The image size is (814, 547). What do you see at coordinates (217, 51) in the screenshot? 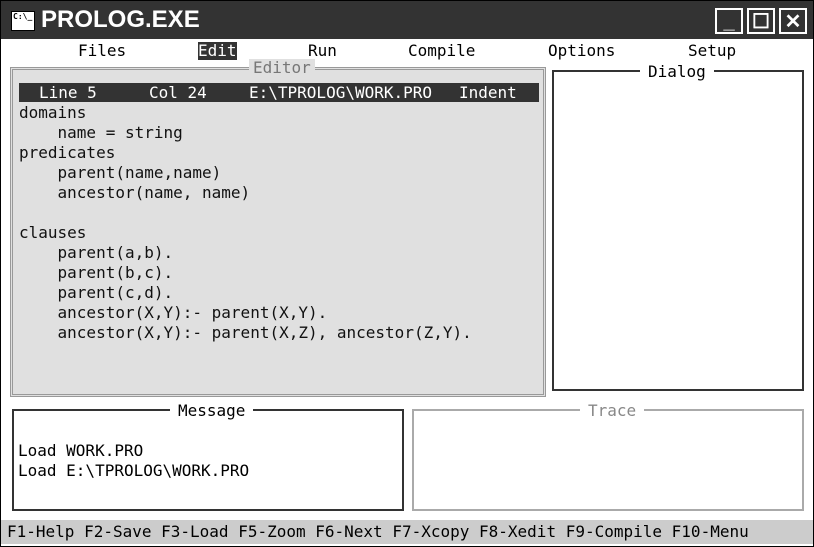
I see `menu-edit: Edit` at bounding box center [217, 51].